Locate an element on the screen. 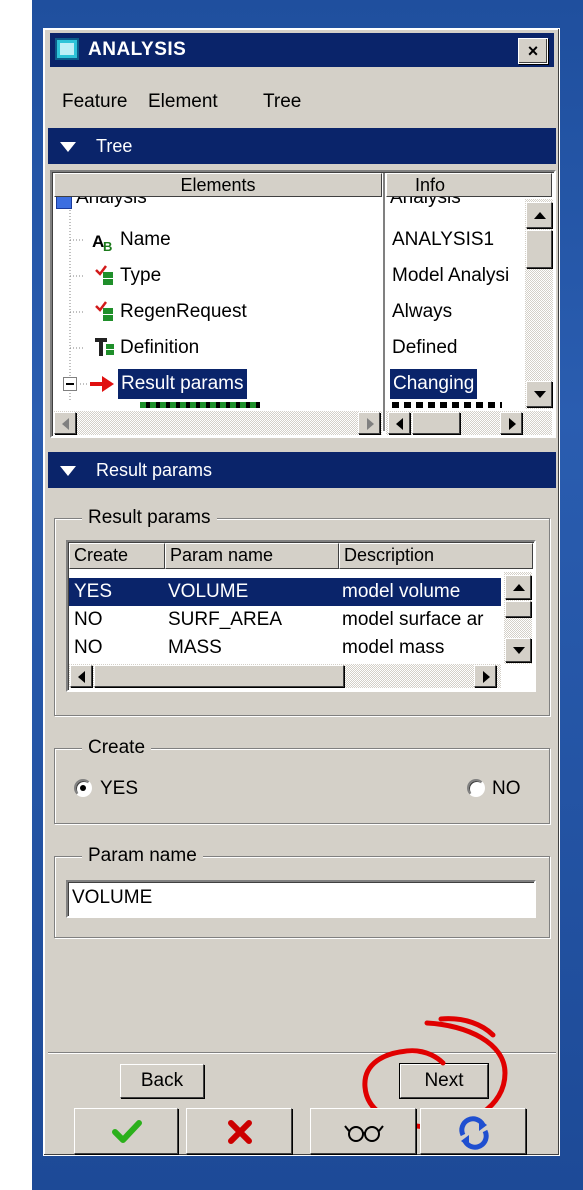  create-no-label: NO is located at coordinates (506, 789).